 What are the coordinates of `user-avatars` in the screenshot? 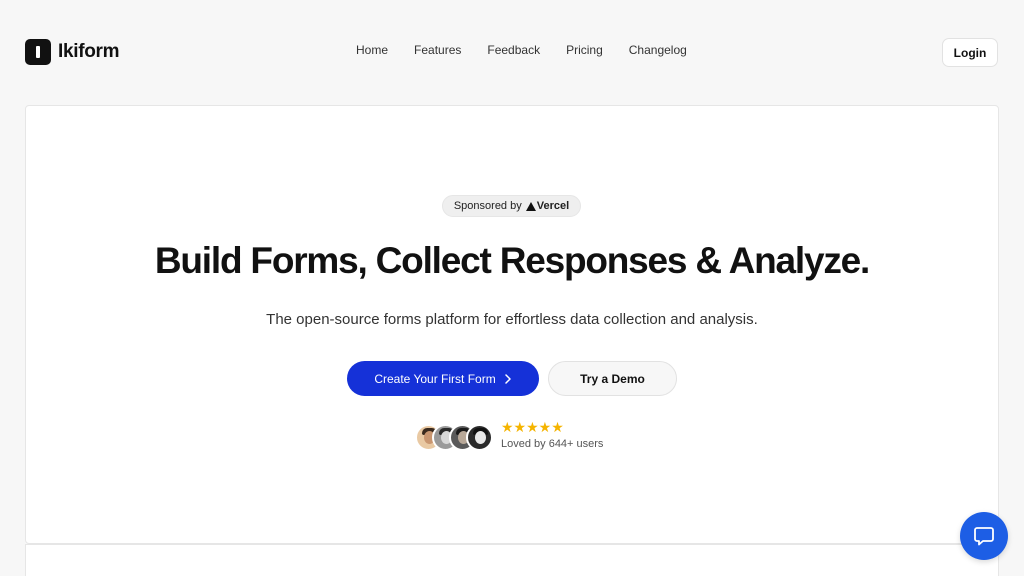 It's located at (454, 437).